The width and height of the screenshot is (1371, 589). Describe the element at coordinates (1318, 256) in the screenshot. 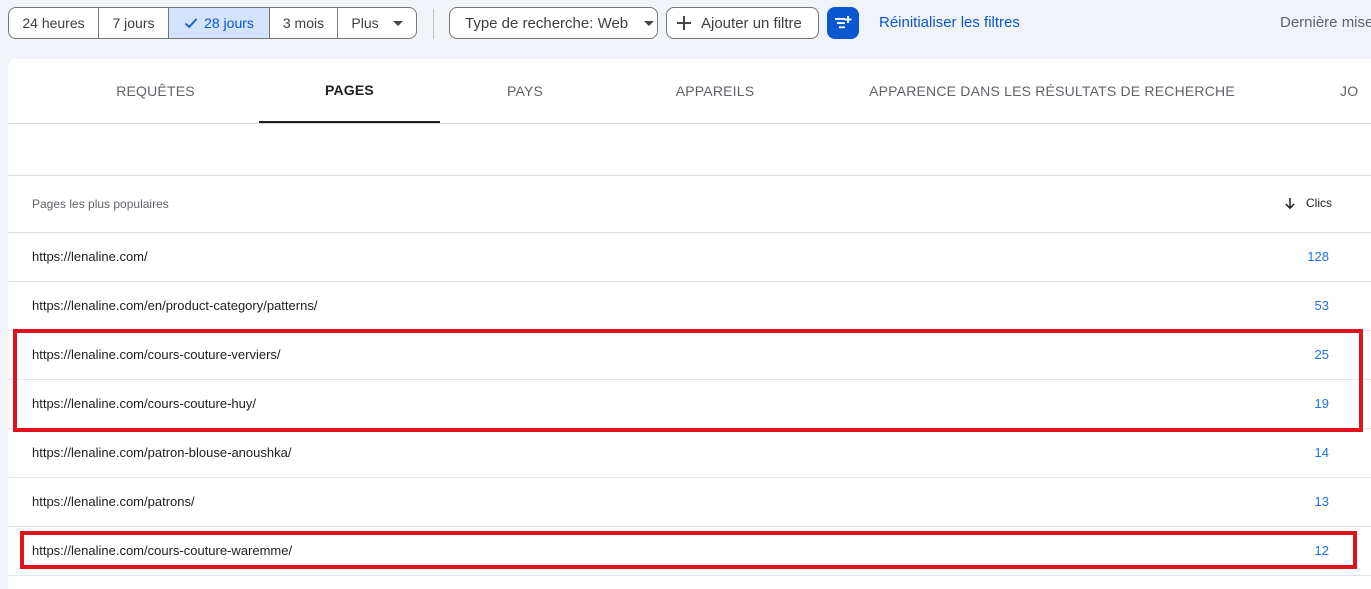

I see `clics-value: 128` at that location.